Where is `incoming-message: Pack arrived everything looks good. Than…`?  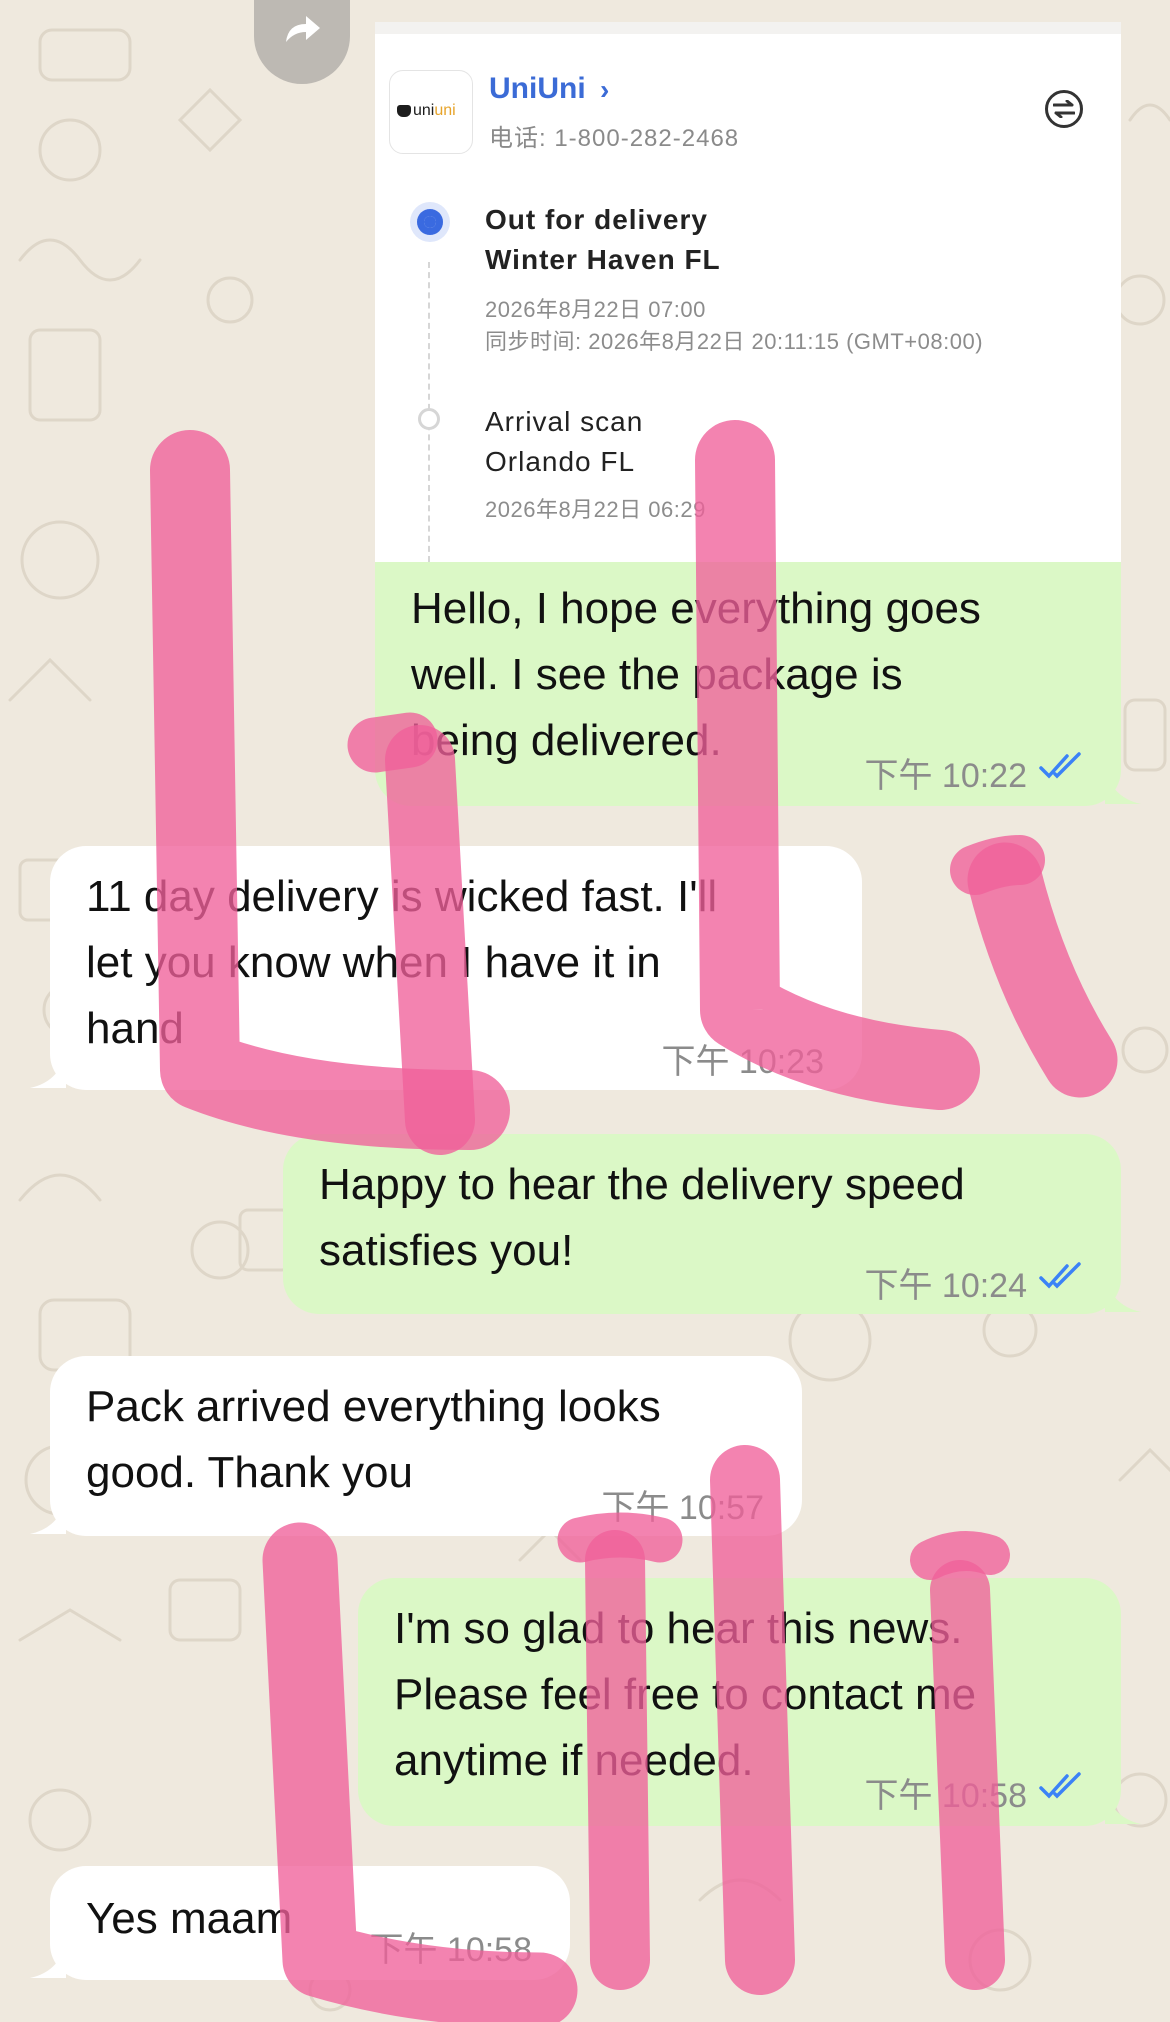
incoming-message: Pack arrived everything looks good. Than… is located at coordinates (426, 1446).